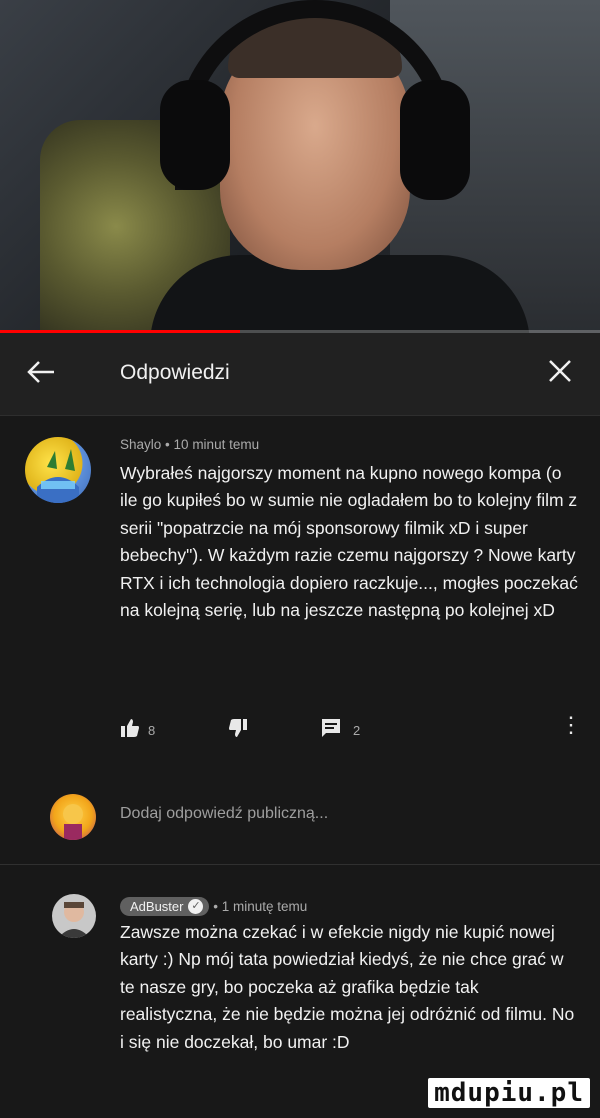 This screenshot has width=600, height=1118. I want to click on header-title: Odpowiedzi, so click(175, 372).